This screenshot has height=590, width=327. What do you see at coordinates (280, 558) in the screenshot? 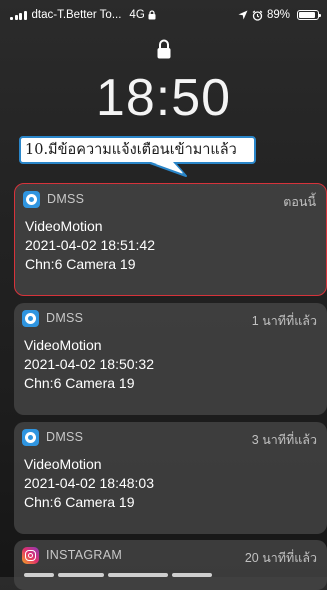
I see `notification-time: 20 นาทีที่แล้ว` at bounding box center [280, 558].